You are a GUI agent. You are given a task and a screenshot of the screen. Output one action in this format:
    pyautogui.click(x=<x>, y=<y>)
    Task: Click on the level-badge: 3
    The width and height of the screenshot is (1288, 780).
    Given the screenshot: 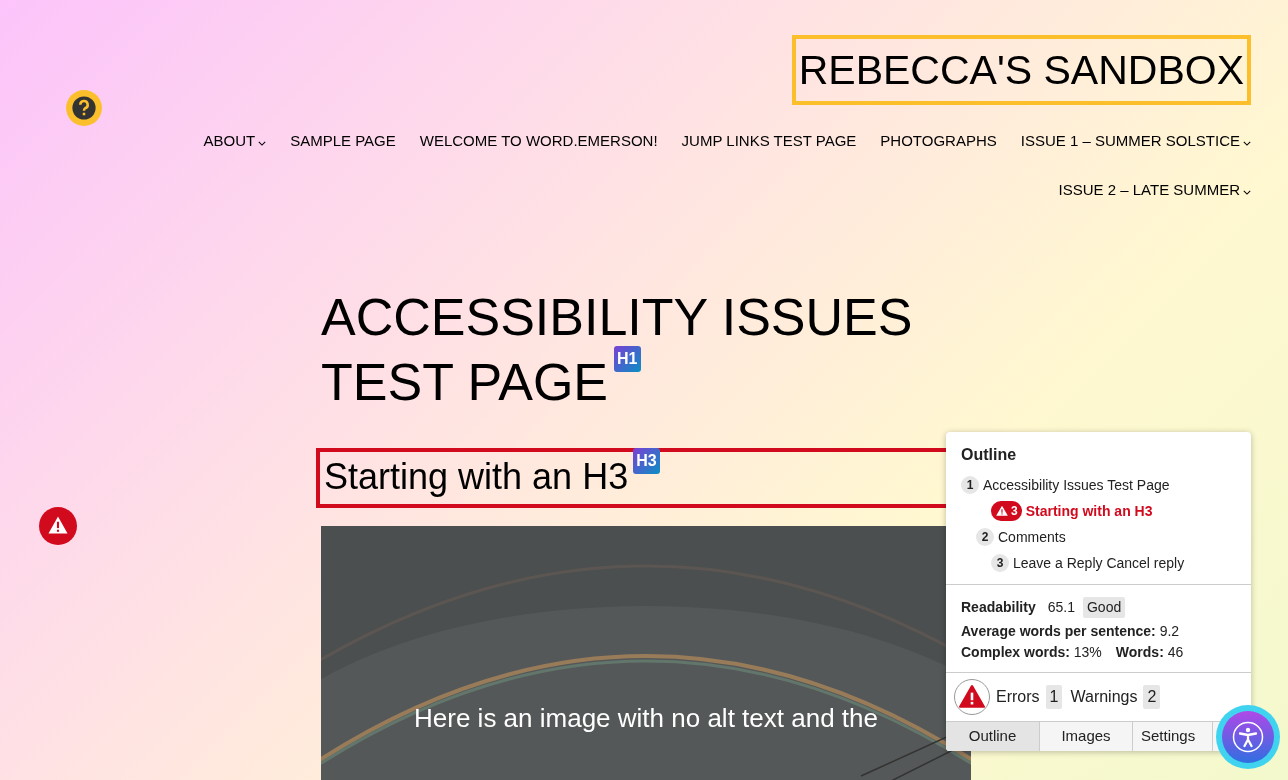 What is the action you would take?
    pyautogui.click(x=1000, y=563)
    